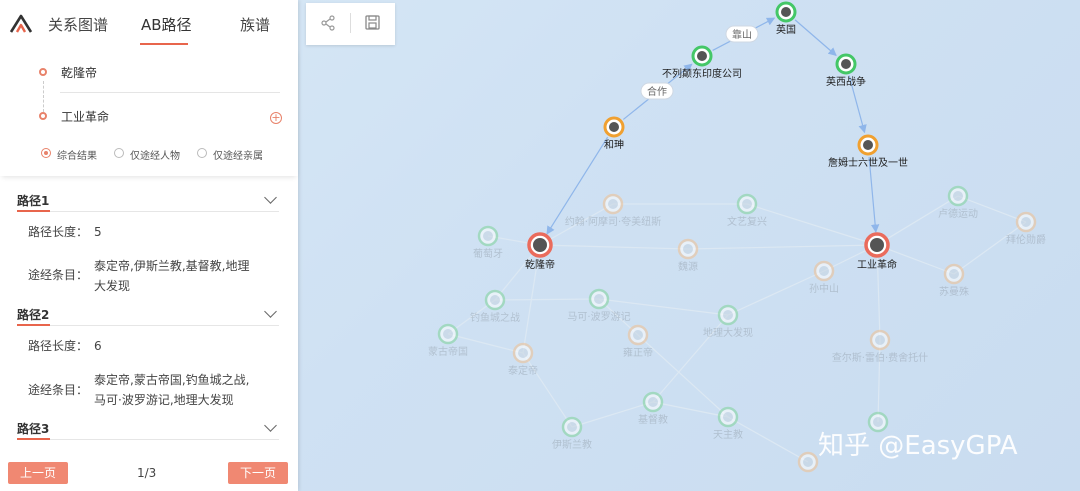  Describe the element at coordinates (46, 153) in the screenshot. I see `radio-comprehensive` at that location.